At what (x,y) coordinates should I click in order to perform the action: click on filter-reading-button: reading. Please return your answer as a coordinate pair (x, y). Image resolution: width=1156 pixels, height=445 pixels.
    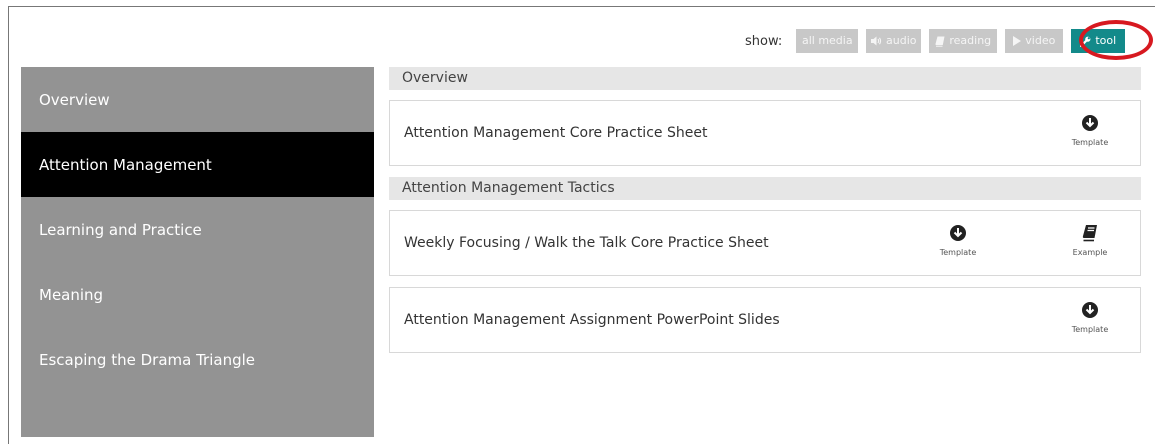
    Looking at the image, I should click on (963, 41).